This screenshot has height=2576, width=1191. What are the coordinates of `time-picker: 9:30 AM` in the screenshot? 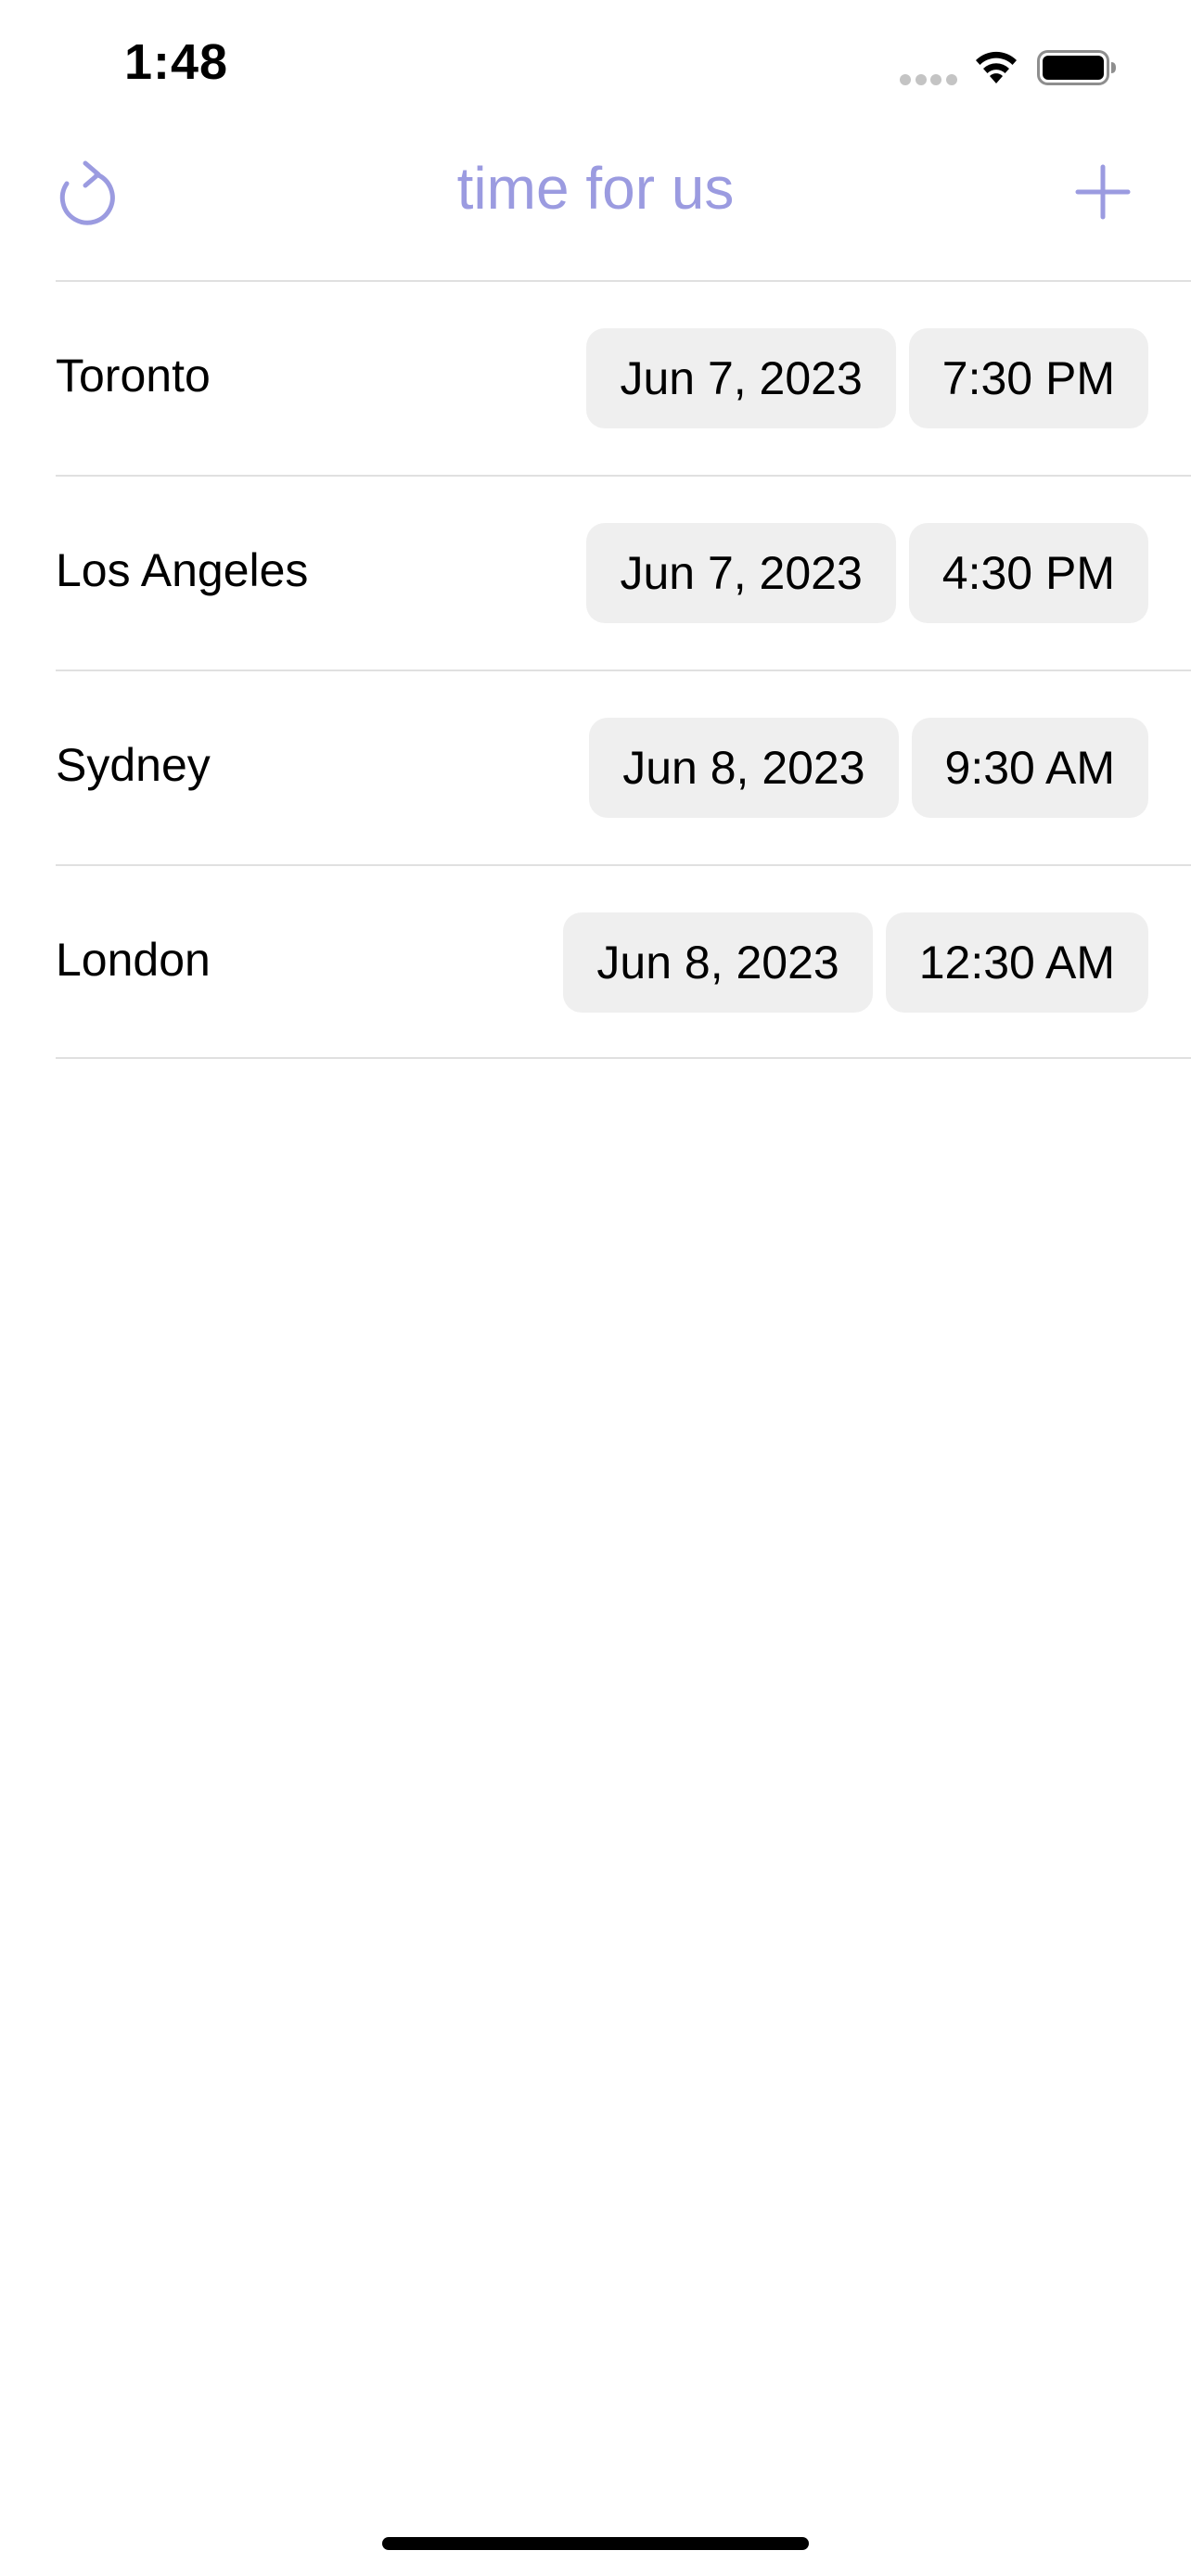 It's located at (1029, 768).